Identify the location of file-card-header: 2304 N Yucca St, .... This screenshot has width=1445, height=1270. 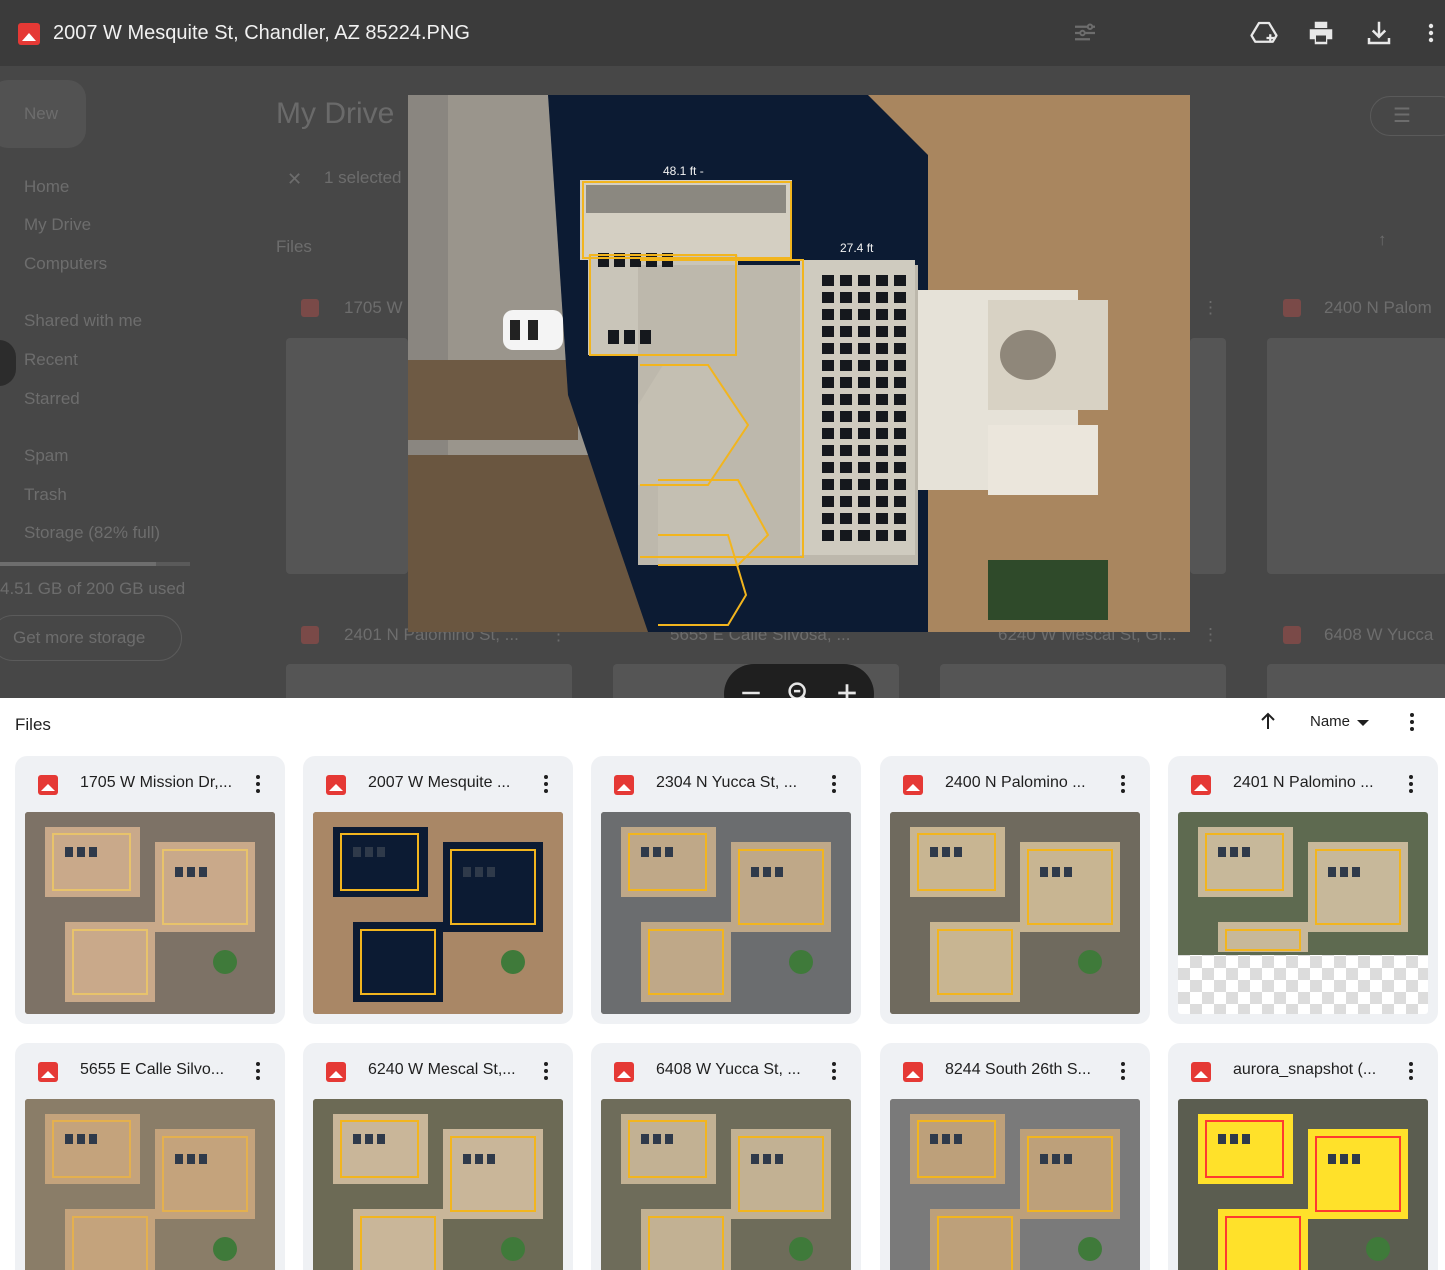
(726, 784).